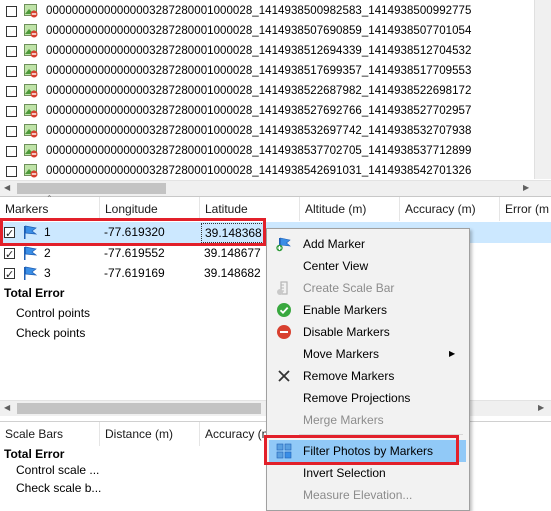 This screenshot has width=551, height=511. I want to click on control-points-label: Control points, so click(53, 313).